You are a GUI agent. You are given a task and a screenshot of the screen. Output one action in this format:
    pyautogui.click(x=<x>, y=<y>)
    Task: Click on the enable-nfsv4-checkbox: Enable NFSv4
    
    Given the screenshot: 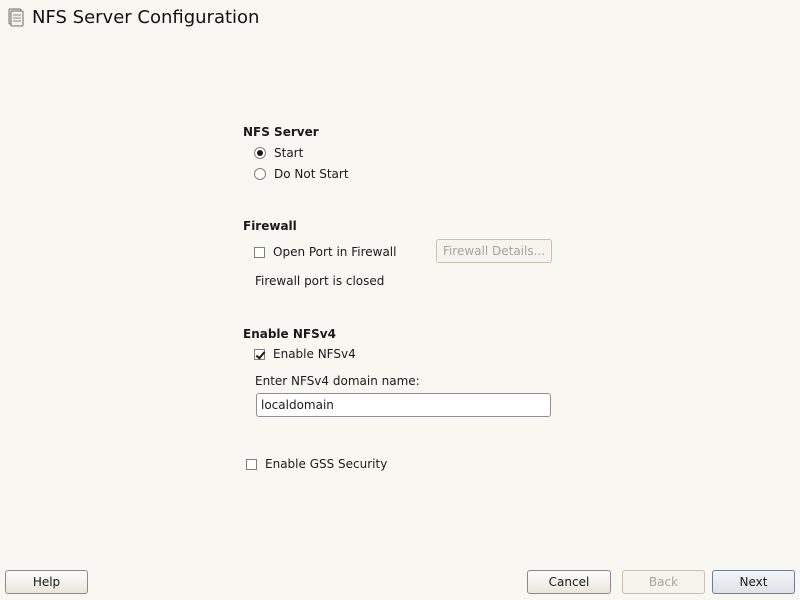 What is the action you would take?
    pyautogui.click(x=305, y=354)
    